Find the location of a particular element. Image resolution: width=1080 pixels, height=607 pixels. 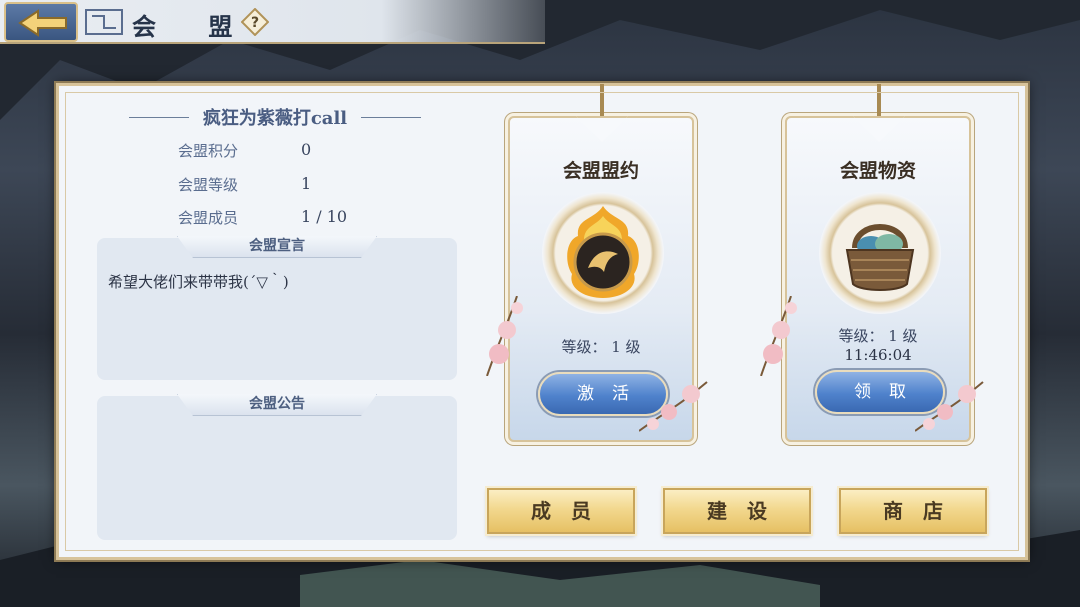

pact-card-title: 会盟盟约 is located at coordinates (600, 171).